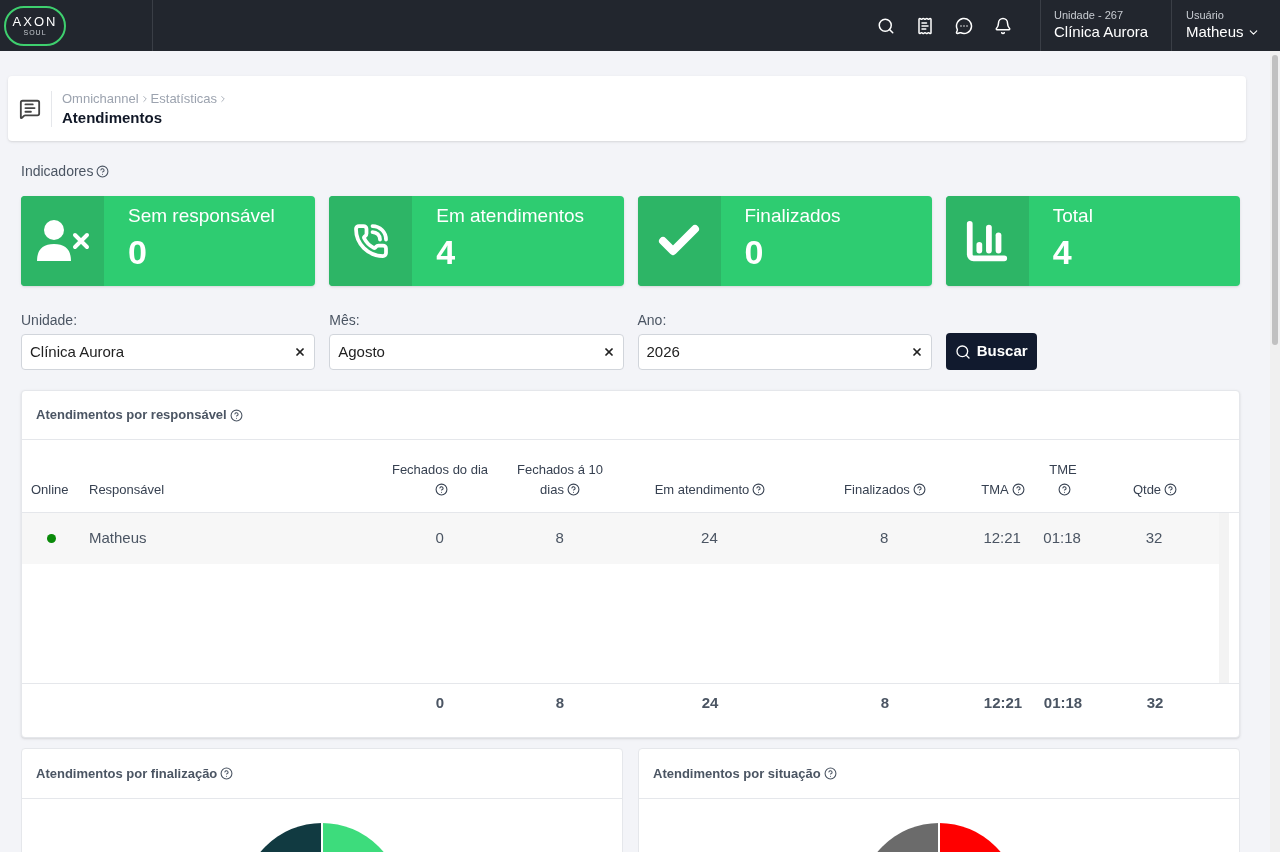  I want to click on total-cell: 01:18, so click(1063, 703).